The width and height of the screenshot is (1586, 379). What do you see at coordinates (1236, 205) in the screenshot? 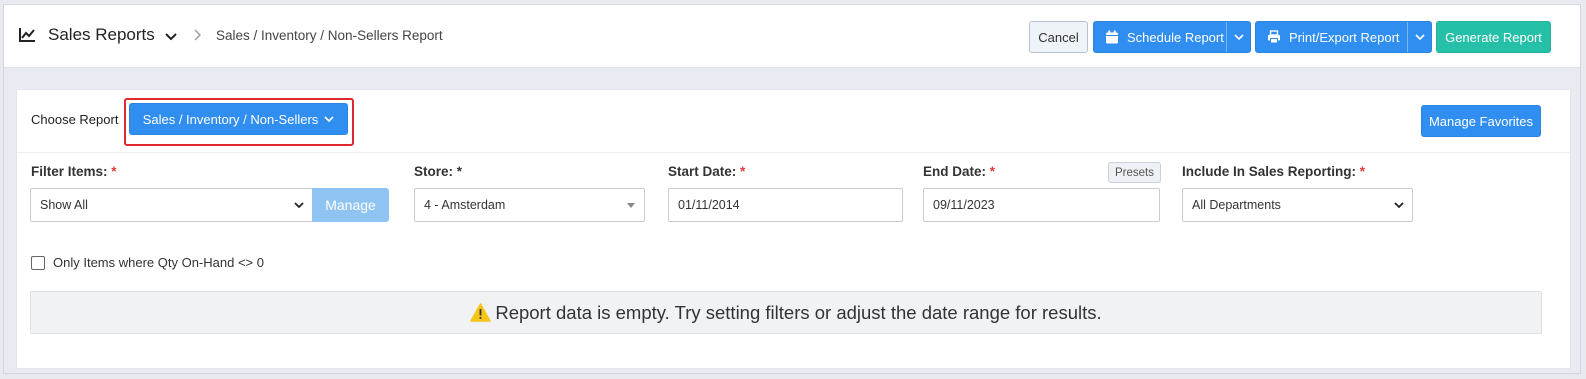
I see `sales-reporting-value: All Departments` at bounding box center [1236, 205].